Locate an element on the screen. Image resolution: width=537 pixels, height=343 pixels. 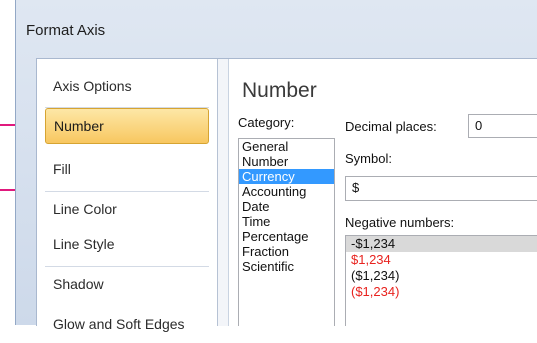
negative-numbers-list: -$1,234 $1,234 ($1,234) ($1,234) is located at coordinates (441, 280).